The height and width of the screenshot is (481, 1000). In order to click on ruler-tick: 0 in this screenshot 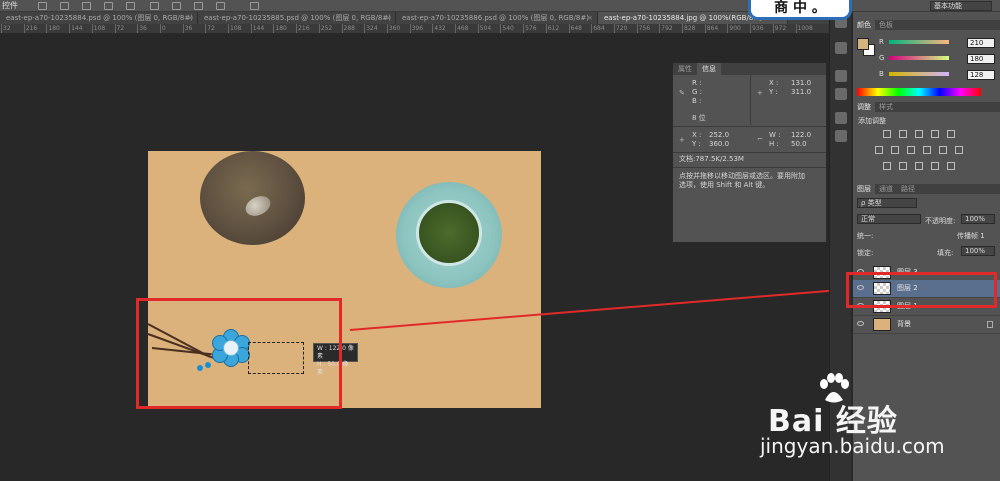, I will do `click(162, 28)`.